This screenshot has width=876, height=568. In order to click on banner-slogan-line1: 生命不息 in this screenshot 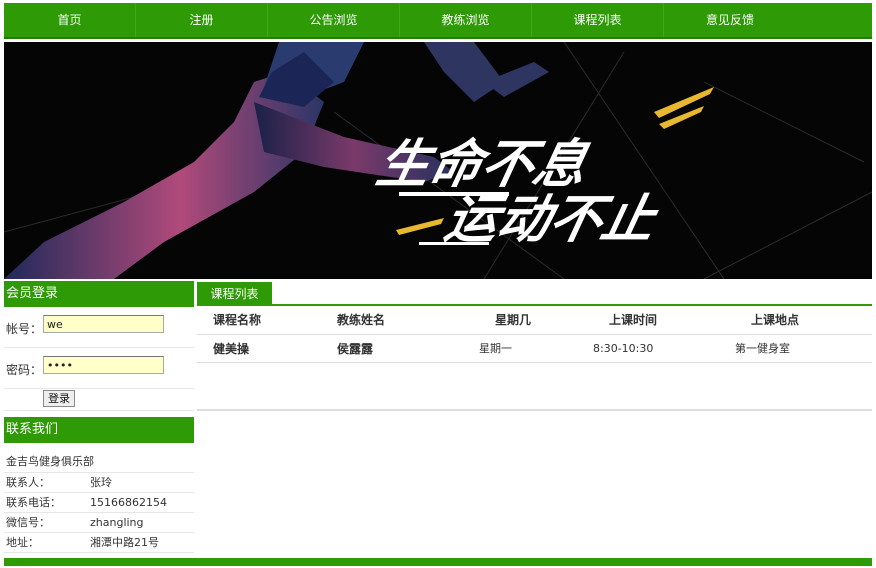, I will do `click(483, 165)`.